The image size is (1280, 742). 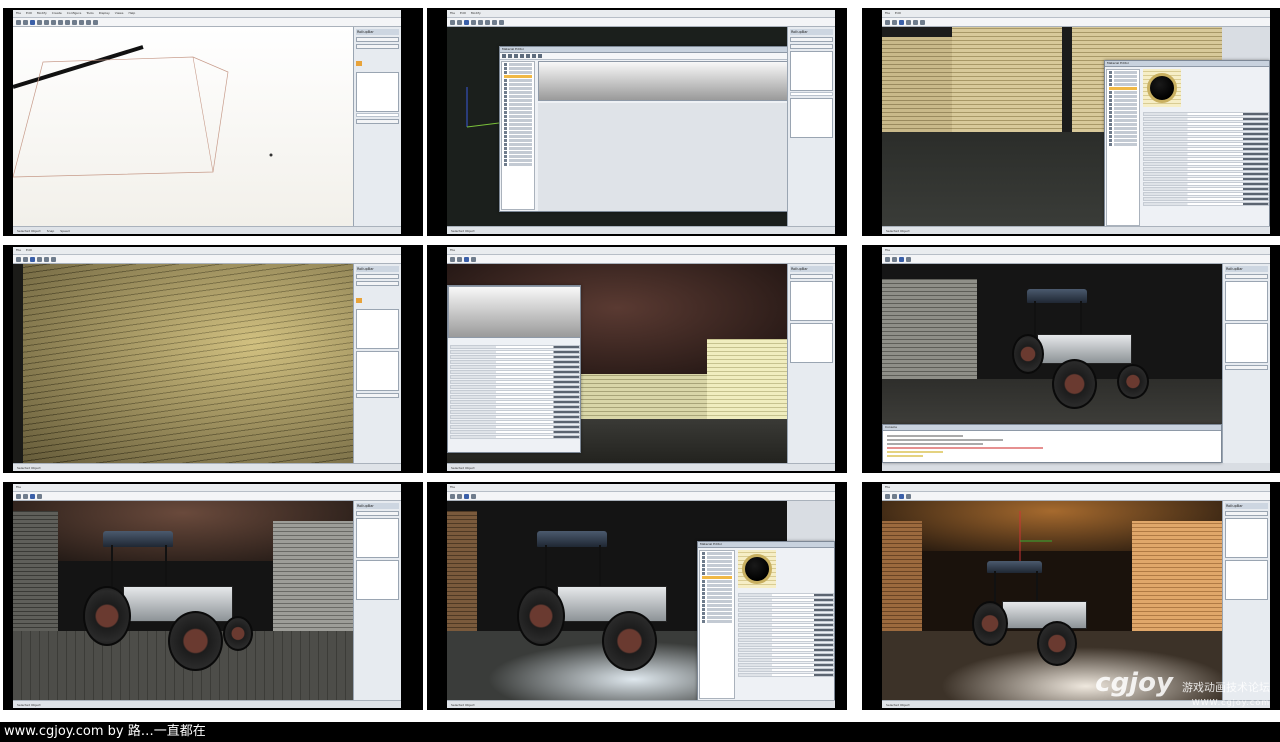 What do you see at coordinates (641, 14) in the screenshot?
I see `menu-bar: File Edit Modify` at bounding box center [641, 14].